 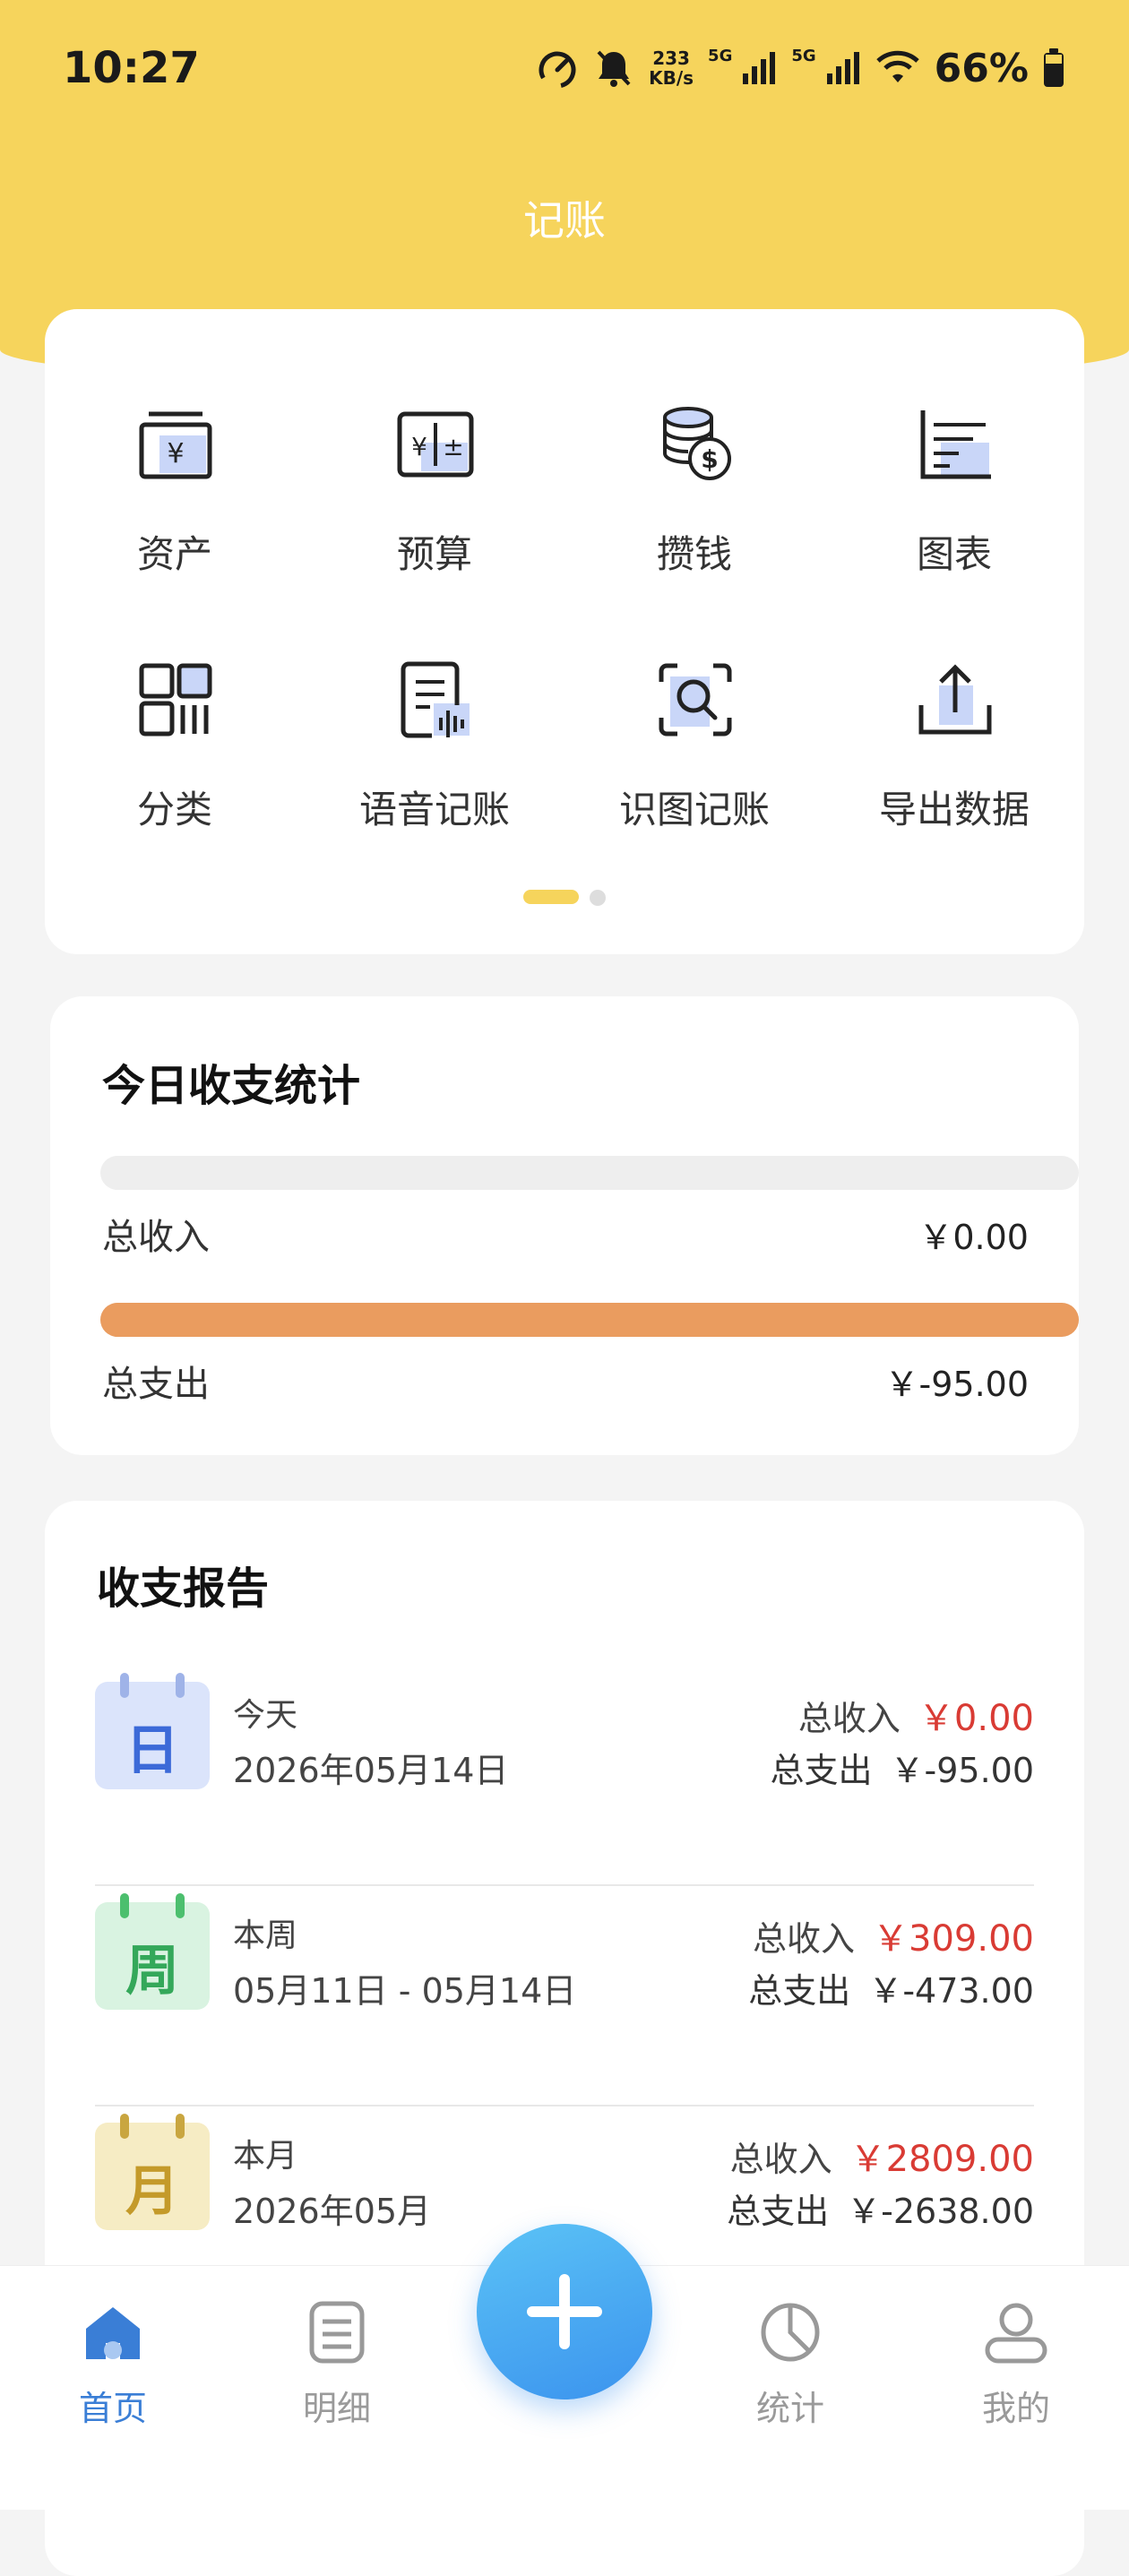 I want to click on report-row-name: 本周, so click(x=266, y=1935).